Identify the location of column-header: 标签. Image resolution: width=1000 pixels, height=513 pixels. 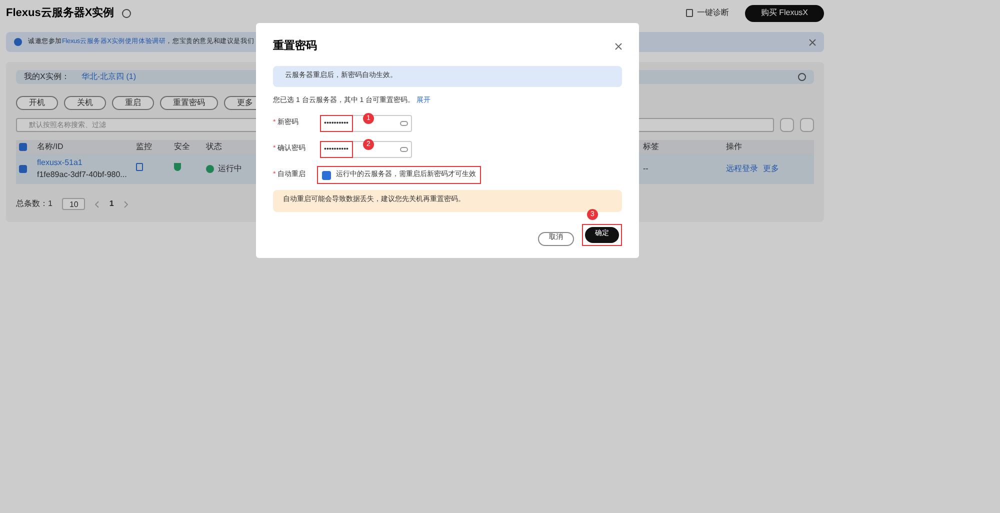
(651, 146).